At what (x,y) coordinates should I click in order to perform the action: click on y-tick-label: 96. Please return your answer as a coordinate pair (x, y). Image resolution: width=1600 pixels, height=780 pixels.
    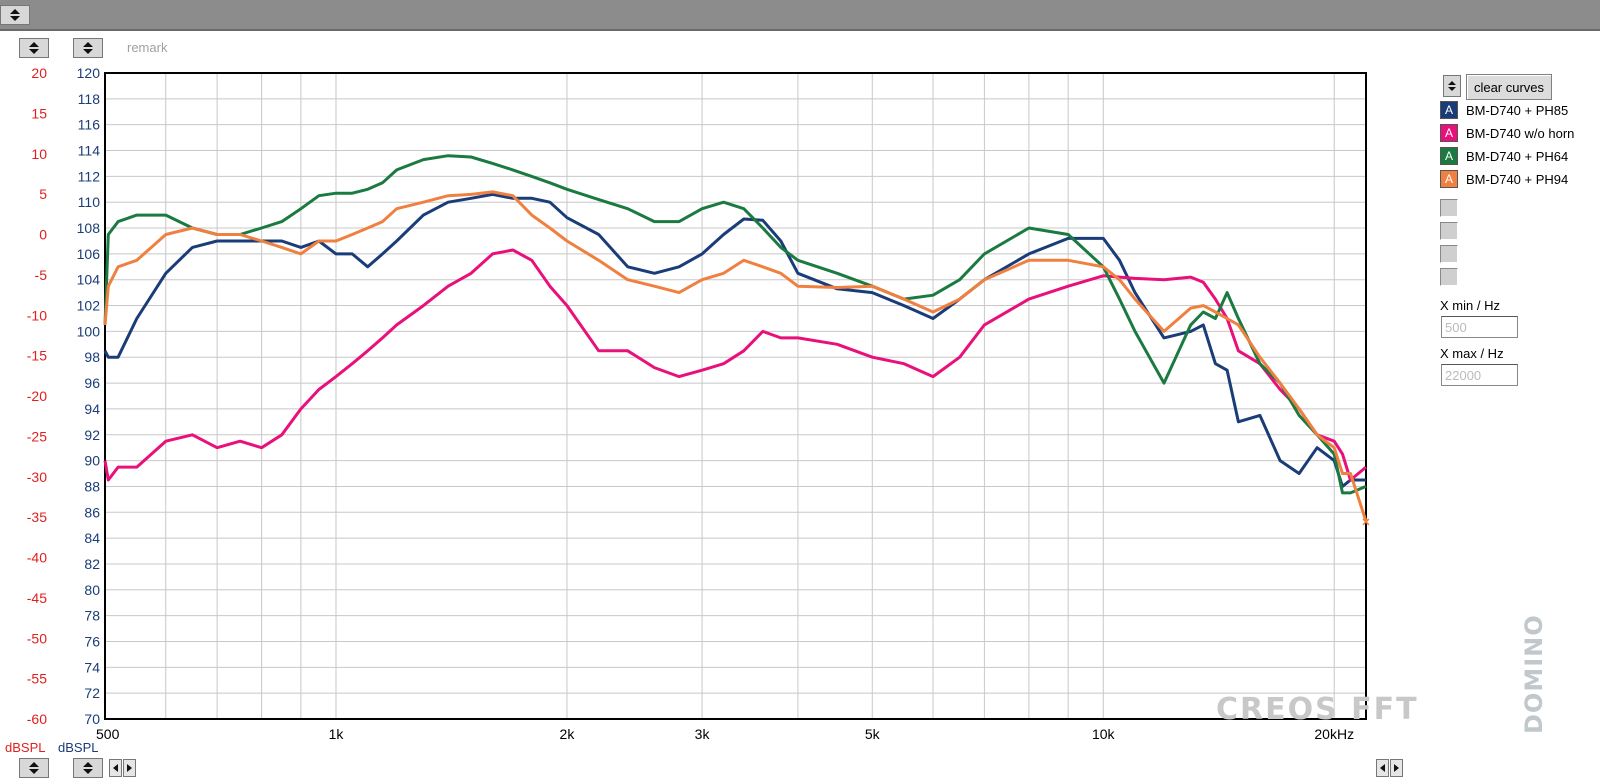
    Looking at the image, I should click on (92, 383).